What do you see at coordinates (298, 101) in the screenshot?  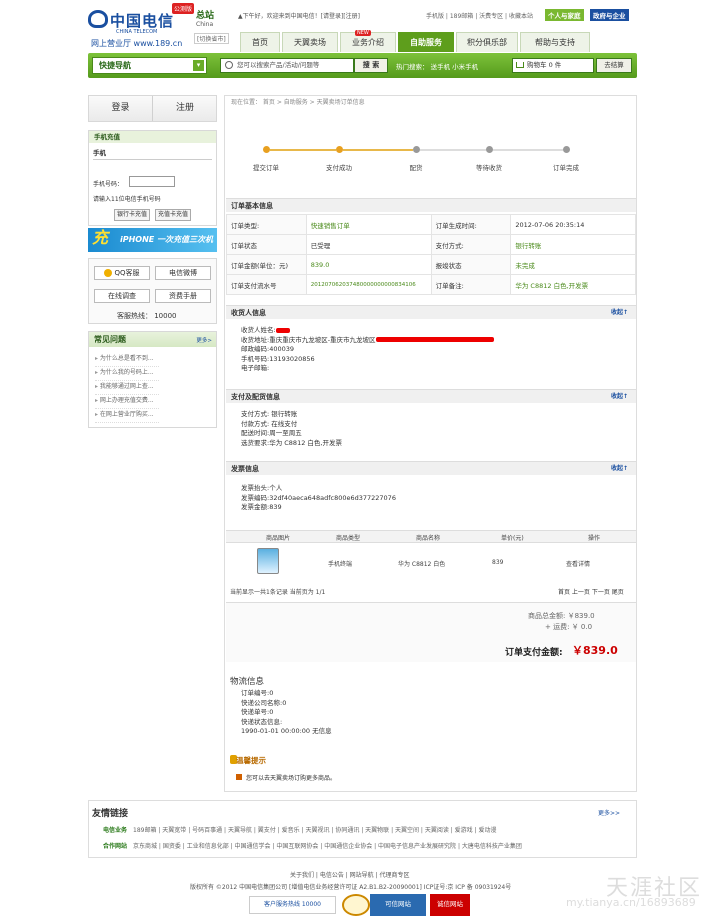 I see `breadcrumb: 现在位置： 首页 > 自助服务 > 天翼卖场订单信息` at bounding box center [298, 101].